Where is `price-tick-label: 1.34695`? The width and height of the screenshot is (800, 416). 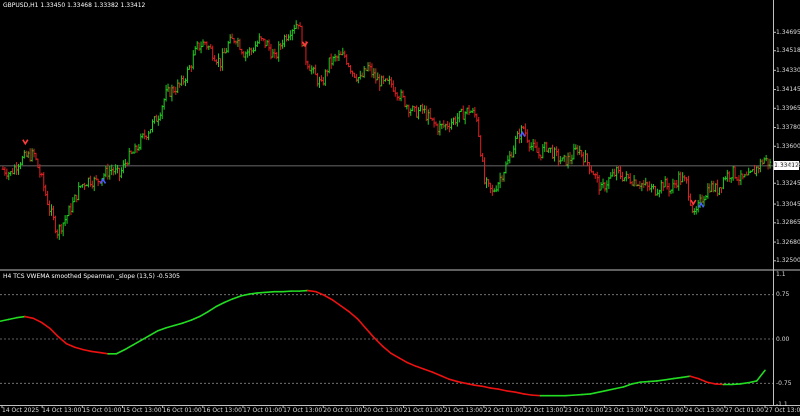
price-tick-label: 1.34695 is located at coordinates (788, 32).